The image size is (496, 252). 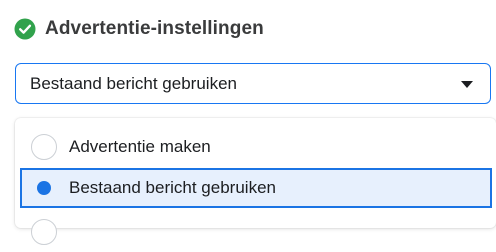 What do you see at coordinates (133, 83) in the screenshot?
I see `dropdown-selected-value: Bestaand bericht gebruiken` at bounding box center [133, 83].